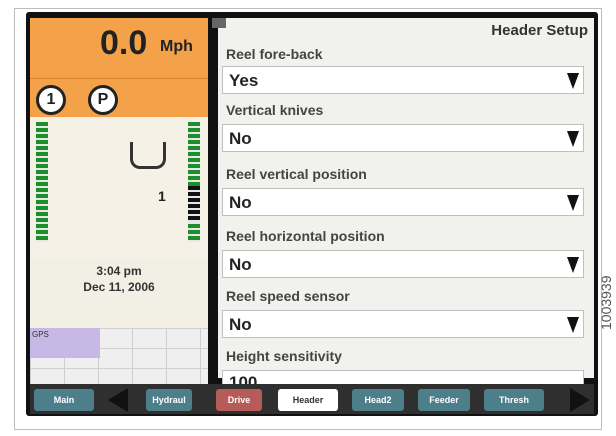 This screenshot has width=616, height=436. What do you see at coordinates (514, 400) in the screenshot?
I see `tab-thresh: Thresh` at bounding box center [514, 400].